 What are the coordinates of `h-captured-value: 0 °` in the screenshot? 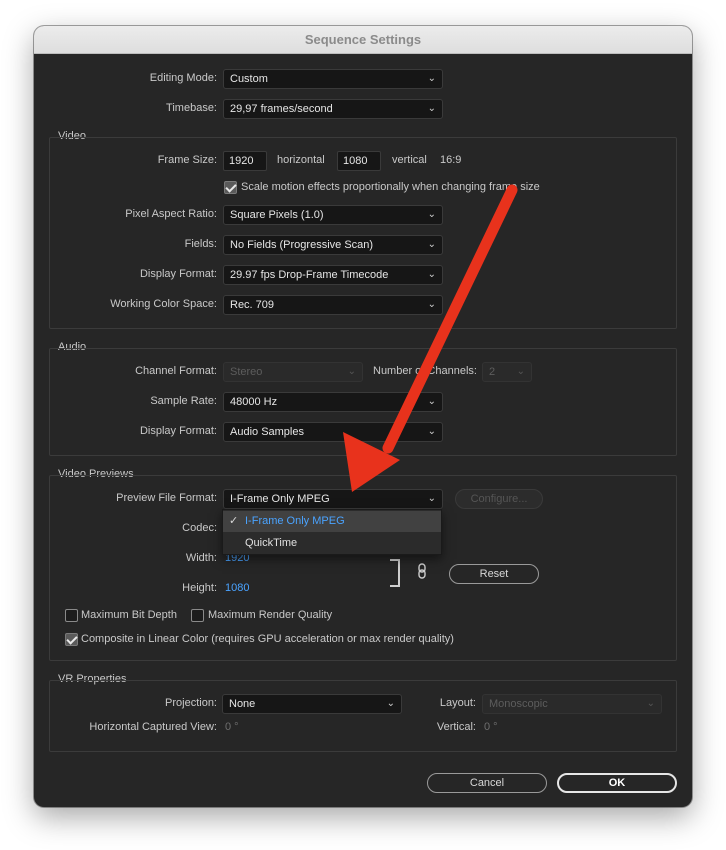 It's located at (232, 727).